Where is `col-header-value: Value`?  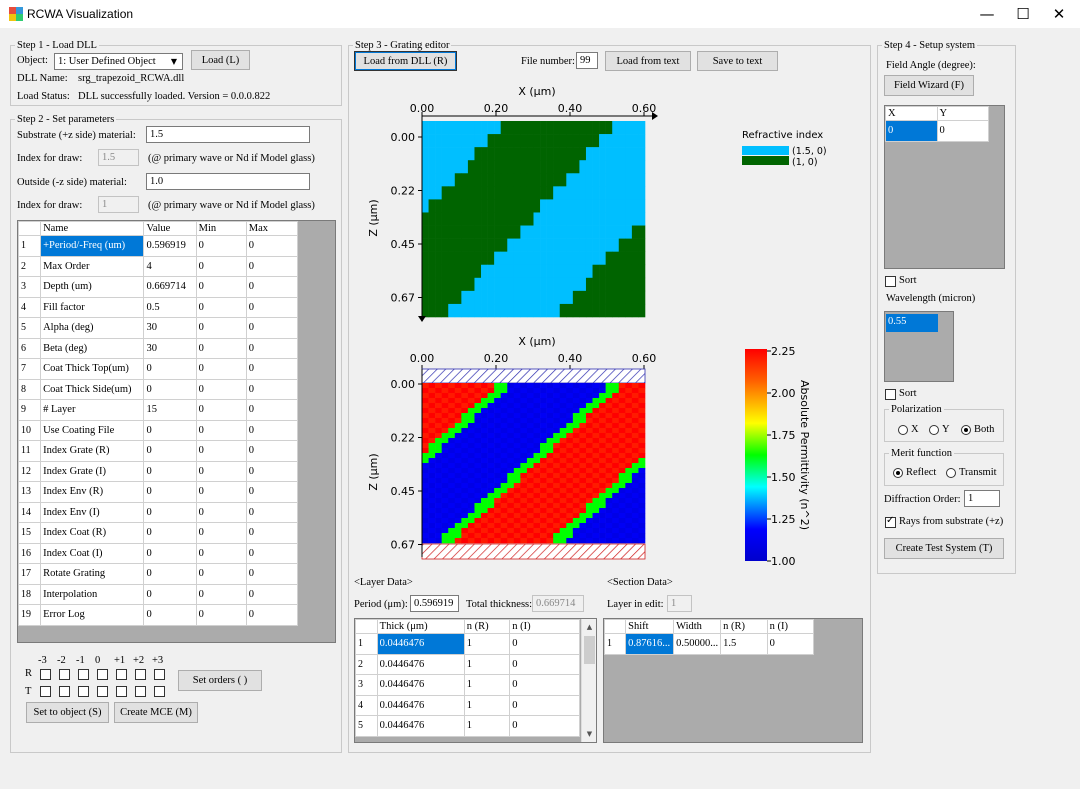 col-header-value: Value is located at coordinates (170, 228).